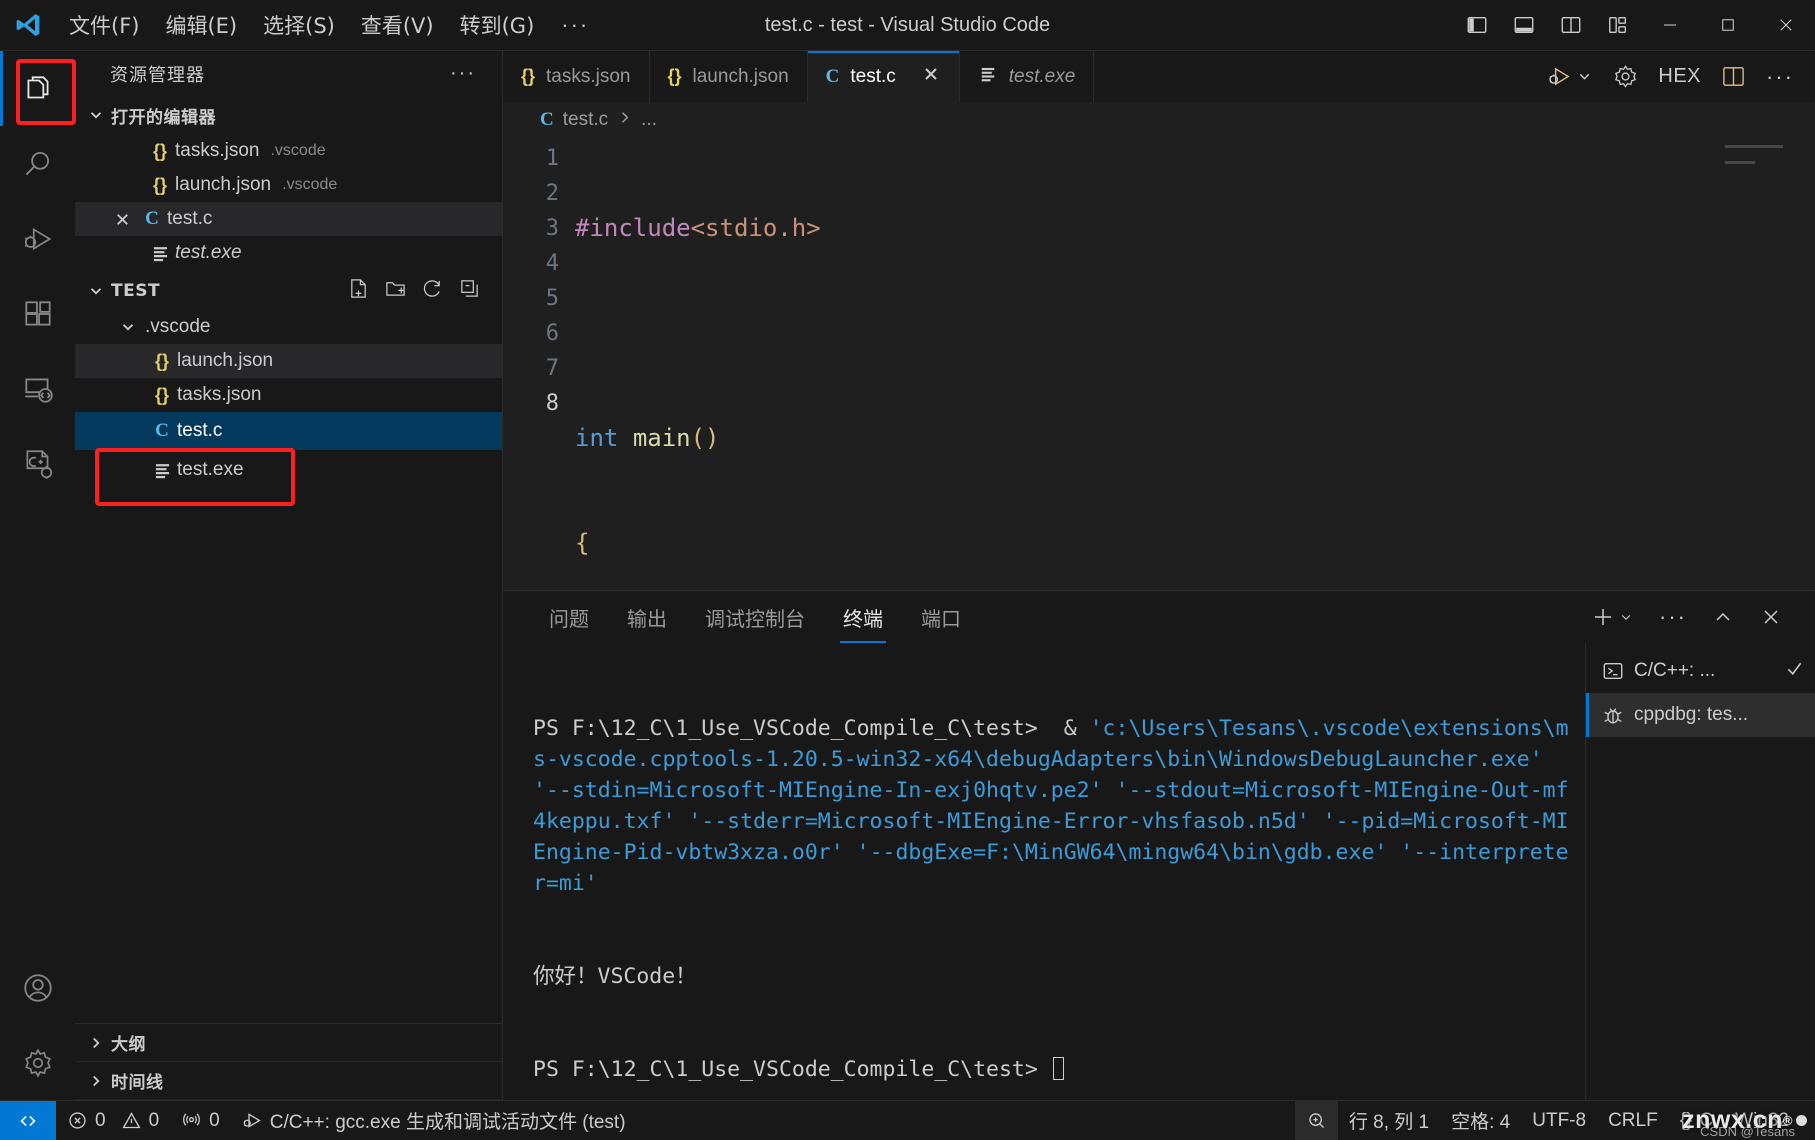 This screenshot has width=1815, height=1140. What do you see at coordinates (1728, 25) in the screenshot?
I see `window-maximize-button` at bounding box center [1728, 25].